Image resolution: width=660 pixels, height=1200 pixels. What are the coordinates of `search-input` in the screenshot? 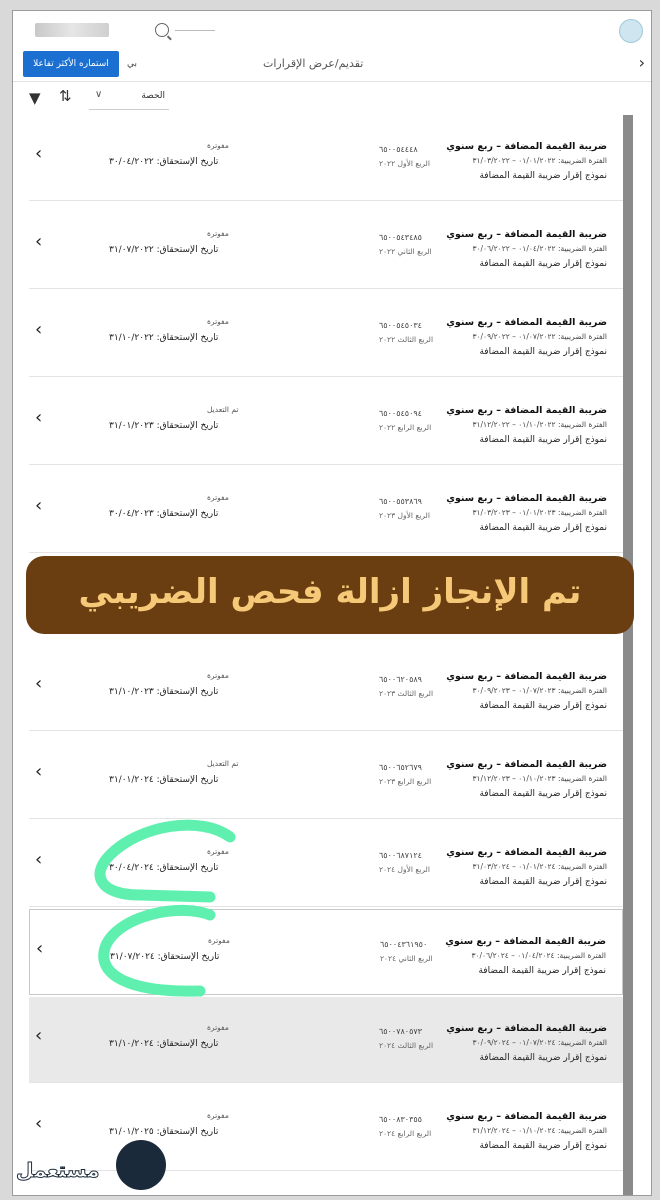 It's located at (195, 30).